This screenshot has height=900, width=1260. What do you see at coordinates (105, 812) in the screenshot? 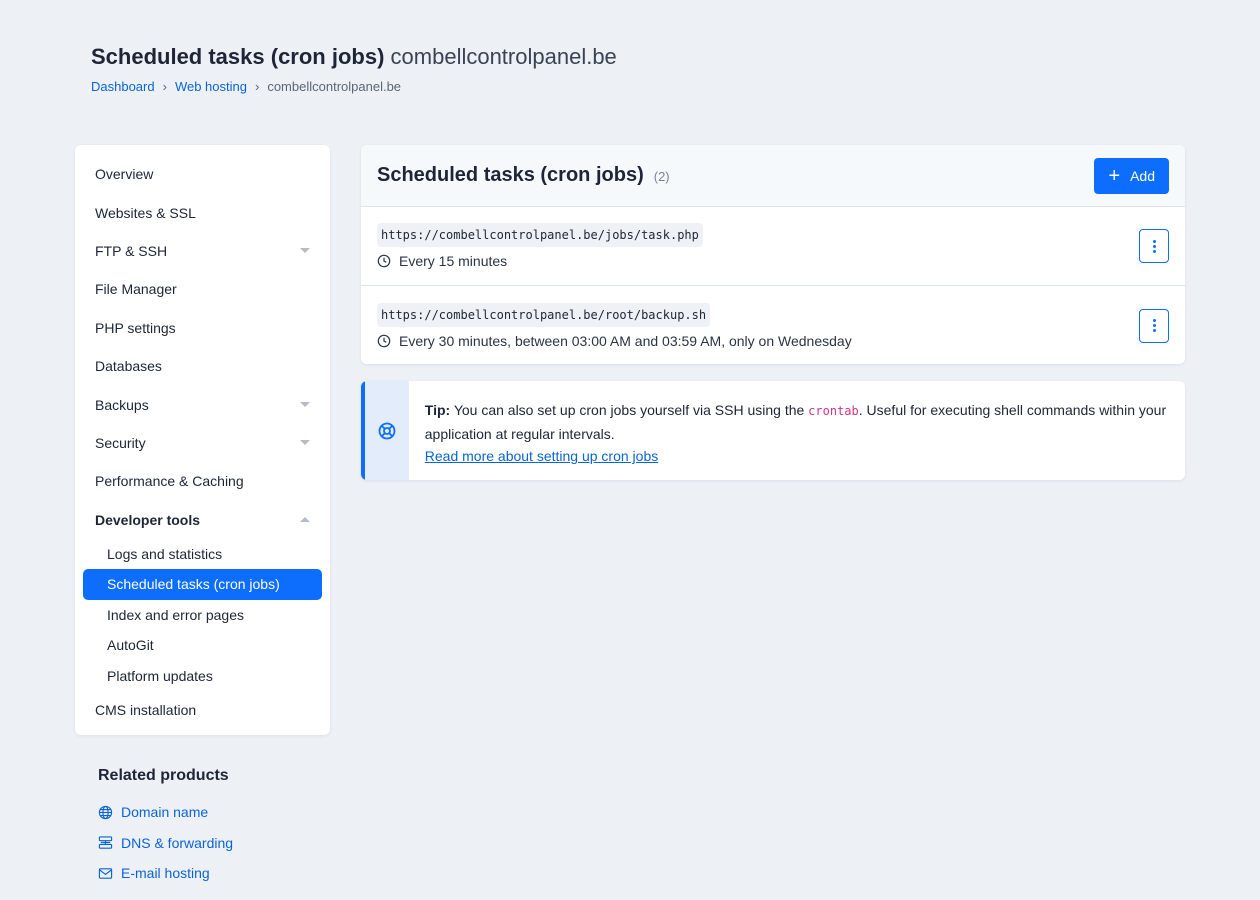
I see `globe-icon` at bounding box center [105, 812].